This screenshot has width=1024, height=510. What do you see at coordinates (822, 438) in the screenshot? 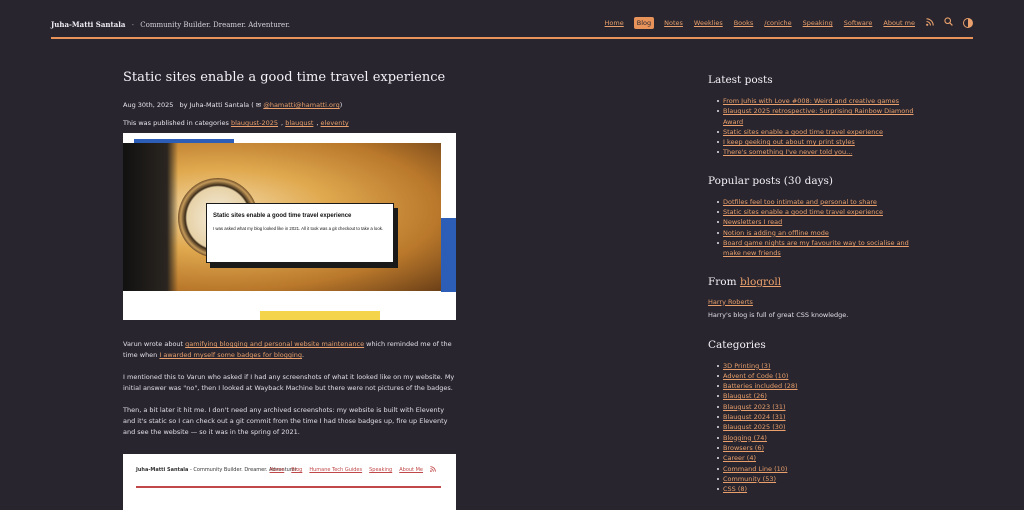
I see `list-item: Blogging (74)` at bounding box center [822, 438].